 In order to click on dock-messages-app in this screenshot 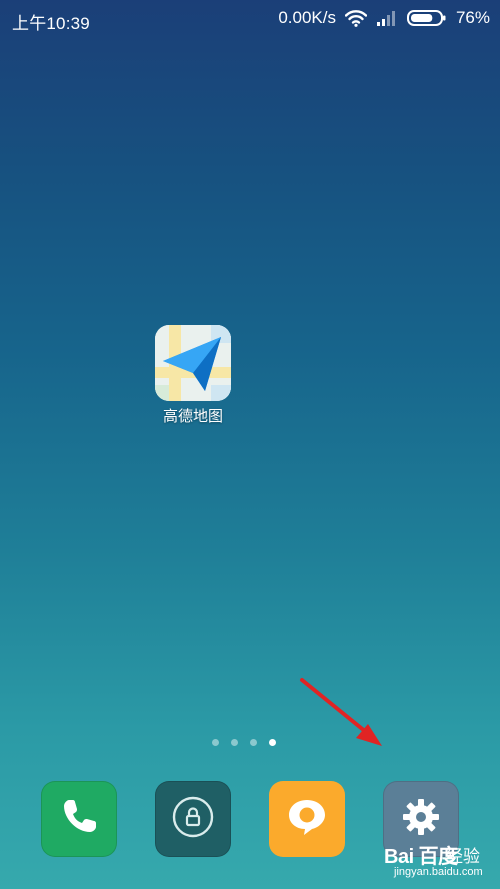, I will do `click(307, 819)`.